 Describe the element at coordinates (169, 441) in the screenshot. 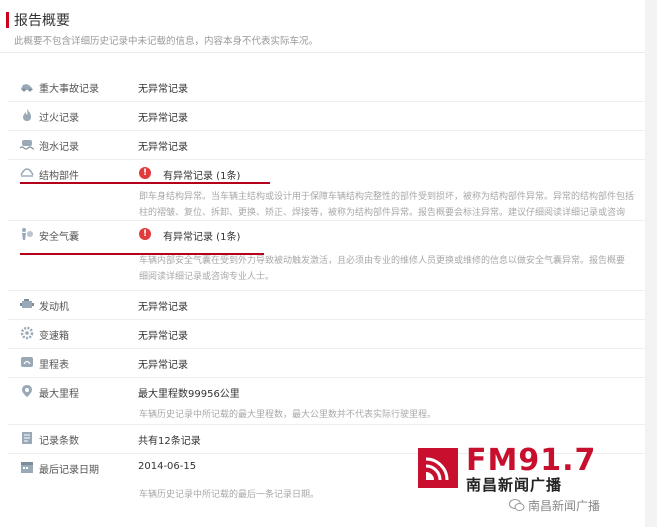

I see `row-value: 共有12条记录` at that location.